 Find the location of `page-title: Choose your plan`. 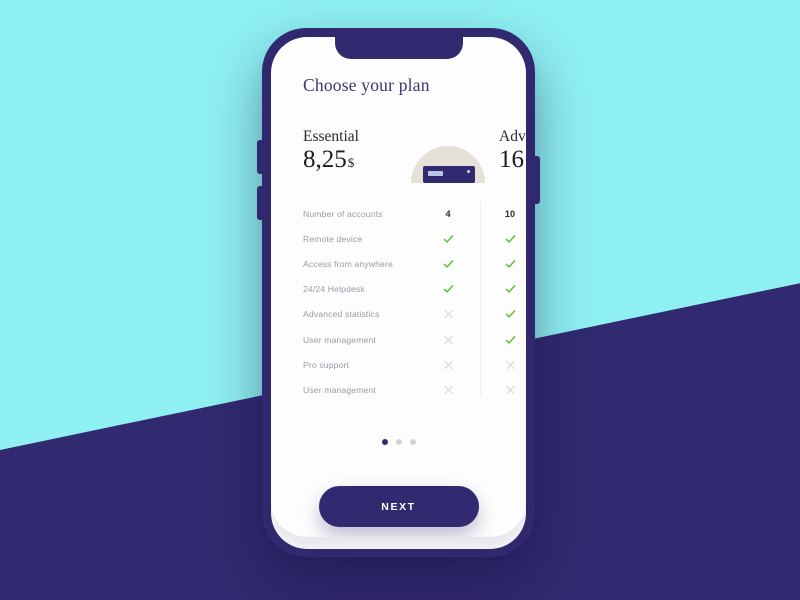

page-title: Choose your plan is located at coordinates (366, 85).